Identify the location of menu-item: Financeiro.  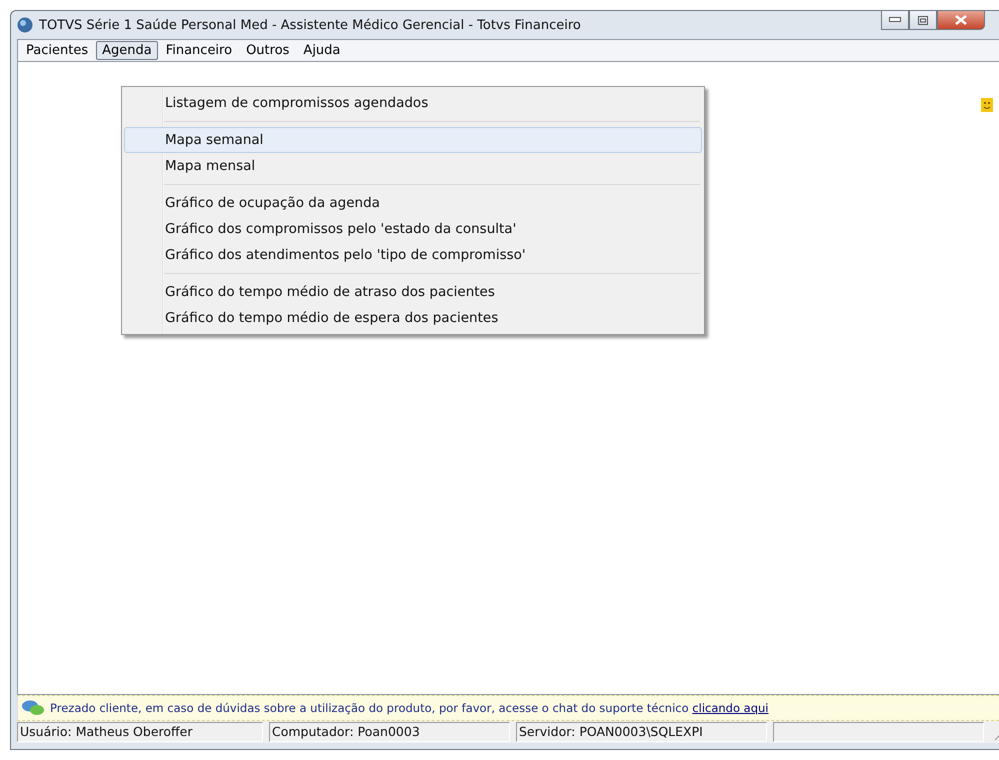
(199, 50).